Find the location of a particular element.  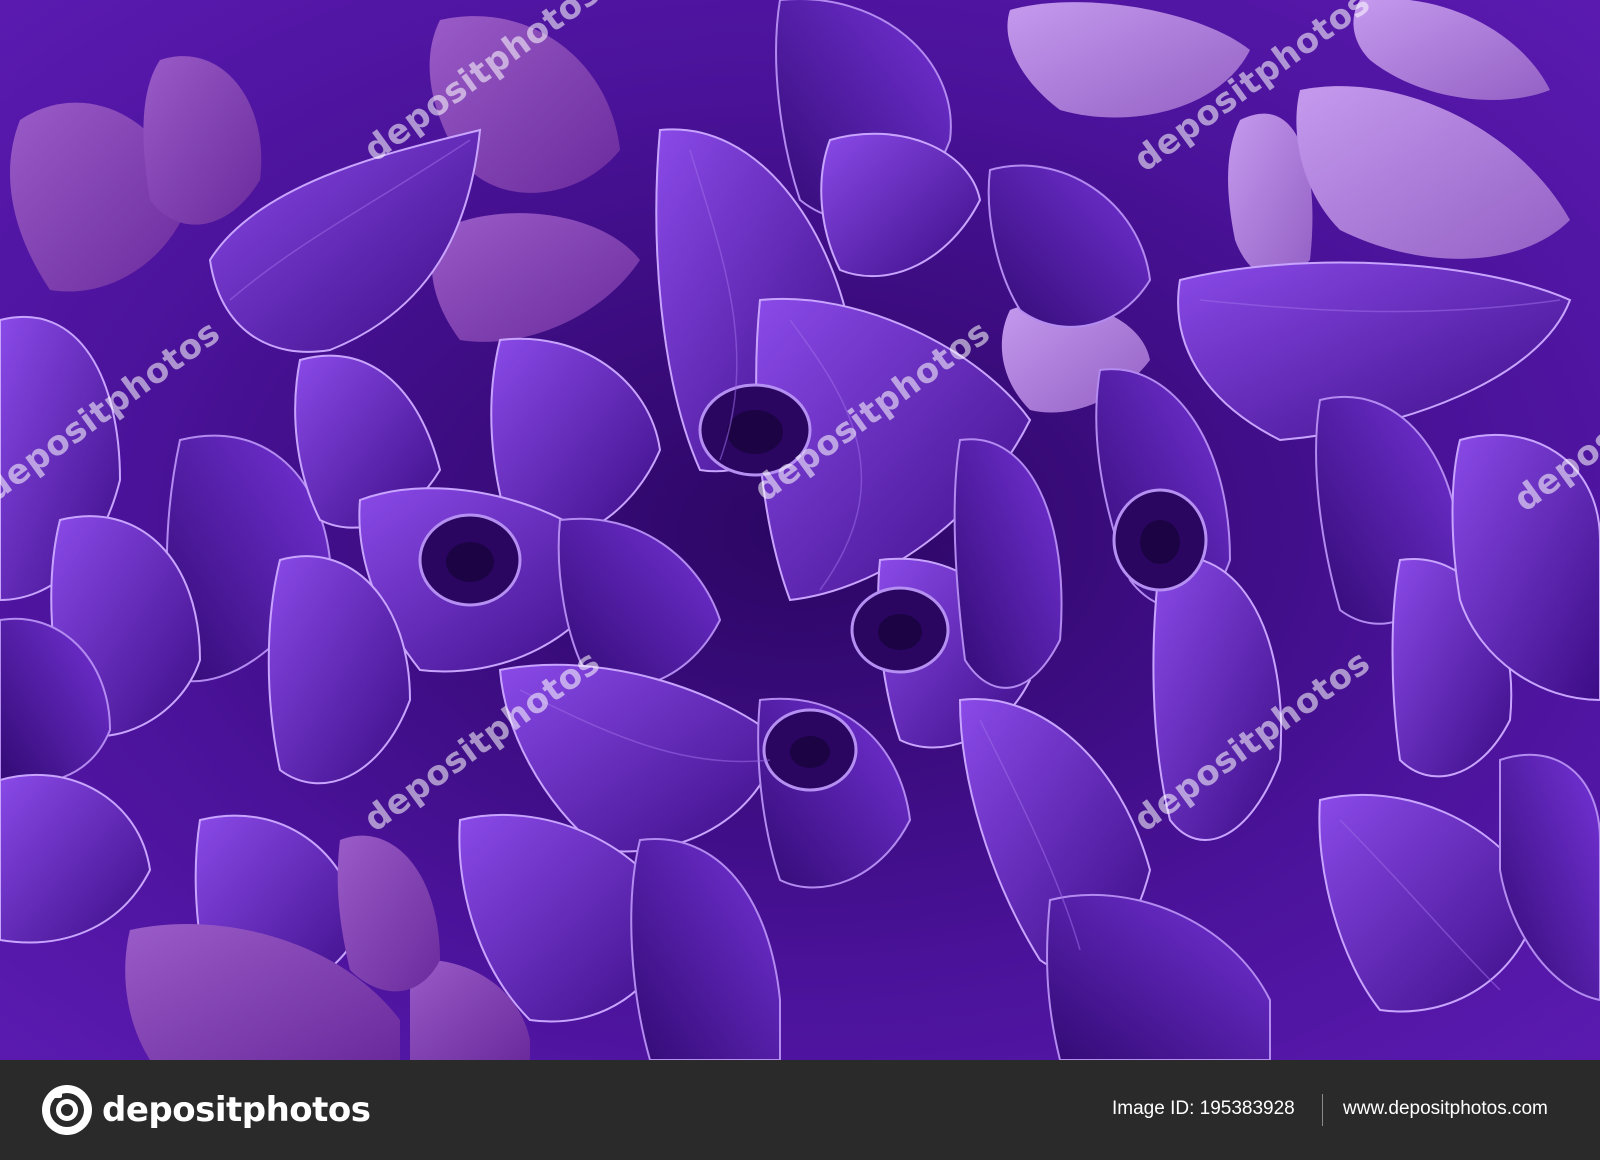

site-url-link: www.depositphotos.com is located at coordinates (1445, 1109).